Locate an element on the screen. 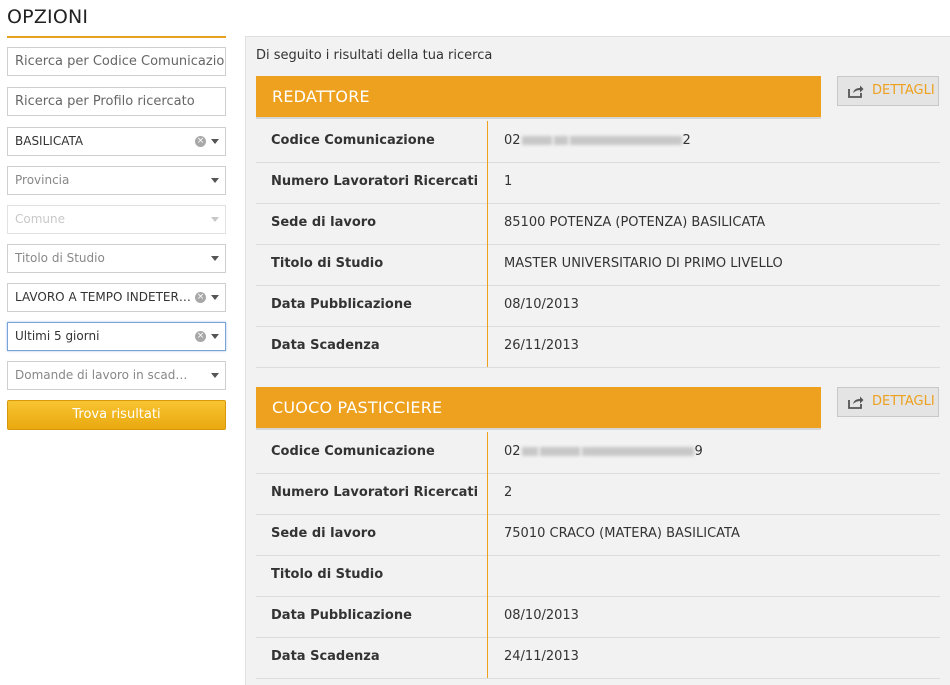  codice-suffix: 2 is located at coordinates (686, 140).